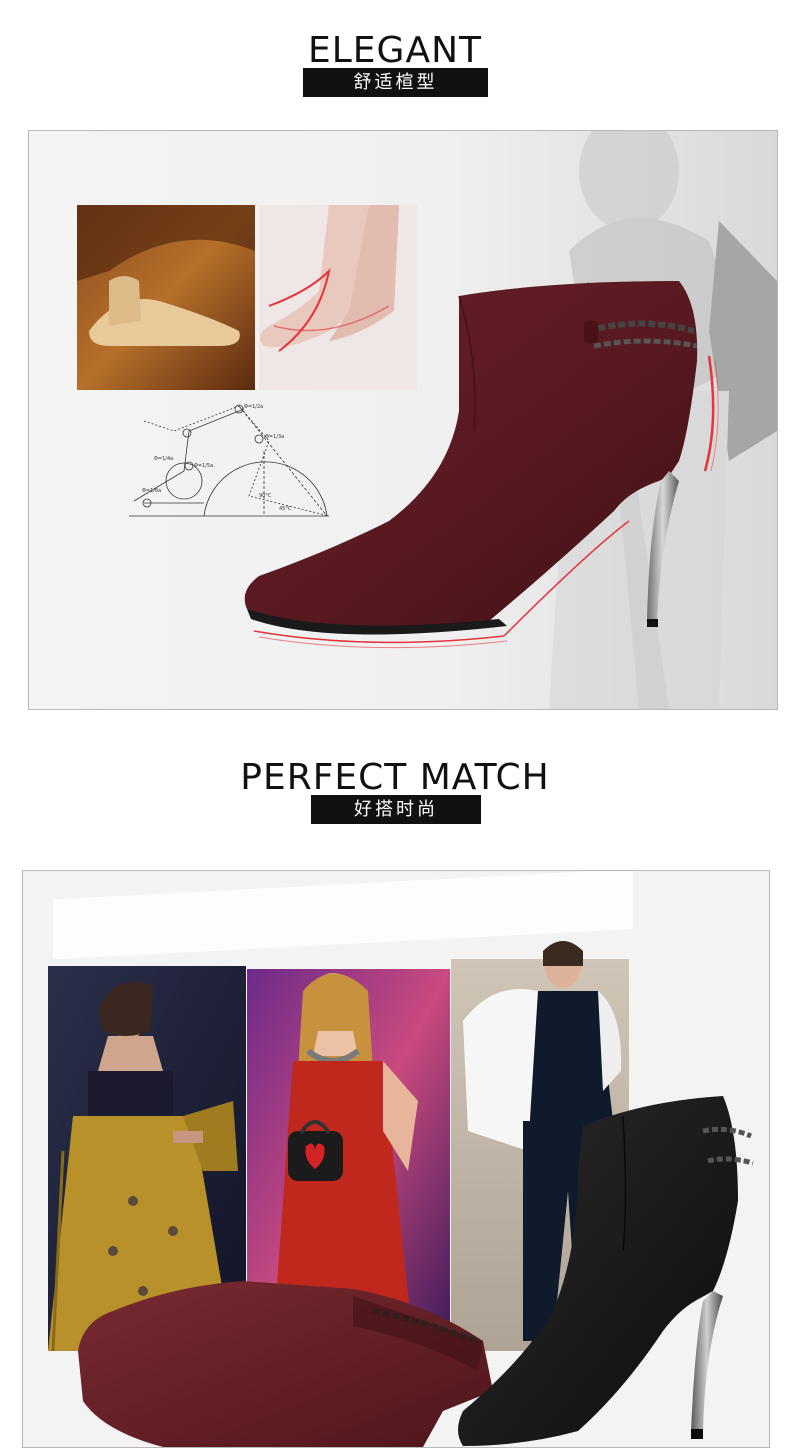 The height and width of the screenshot is (1451, 790). Describe the element at coordinates (338, 297) in the screenshot. I see `foot-arch-photo` at that location.